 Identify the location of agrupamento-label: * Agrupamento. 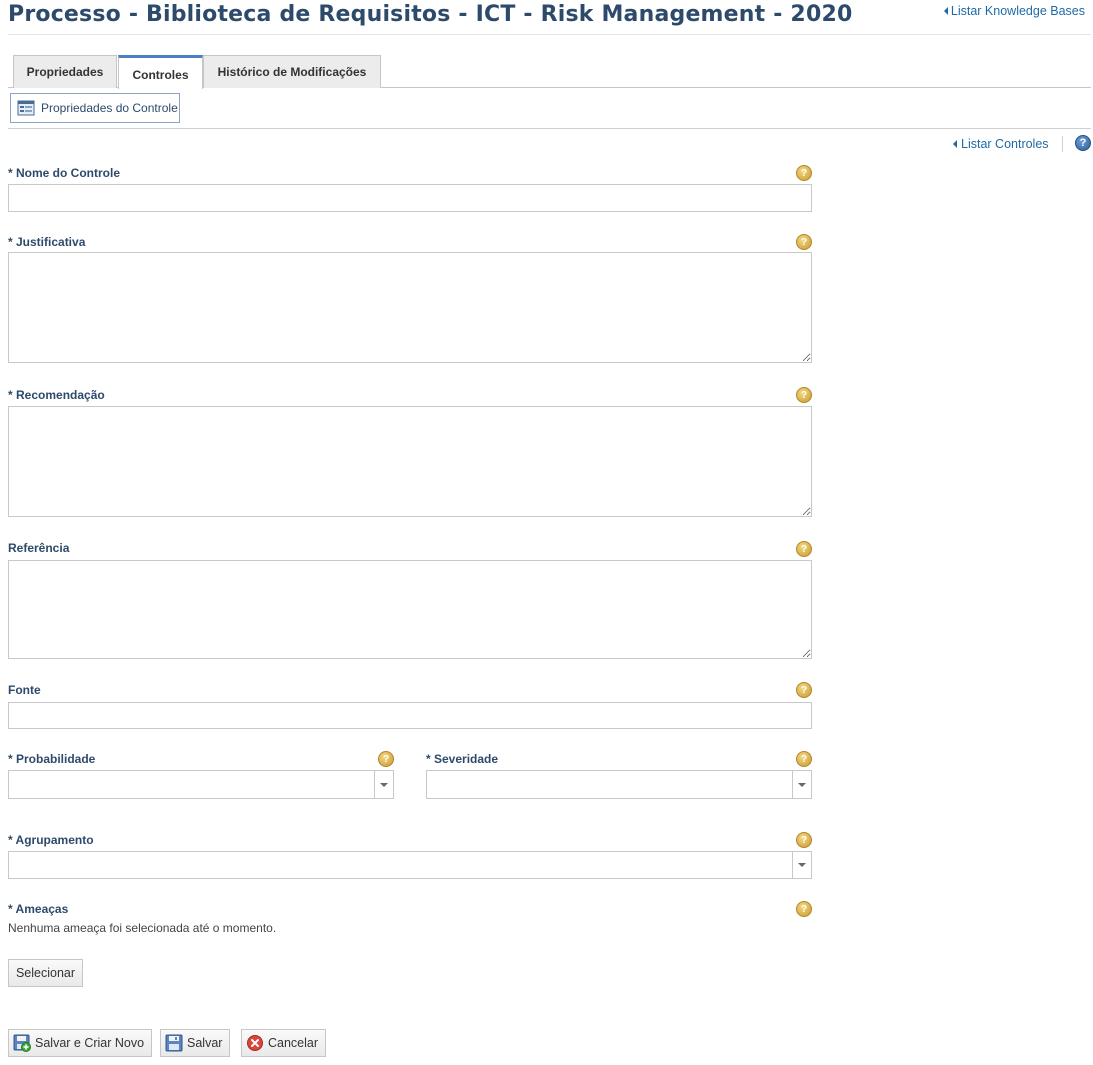
(51, 840).